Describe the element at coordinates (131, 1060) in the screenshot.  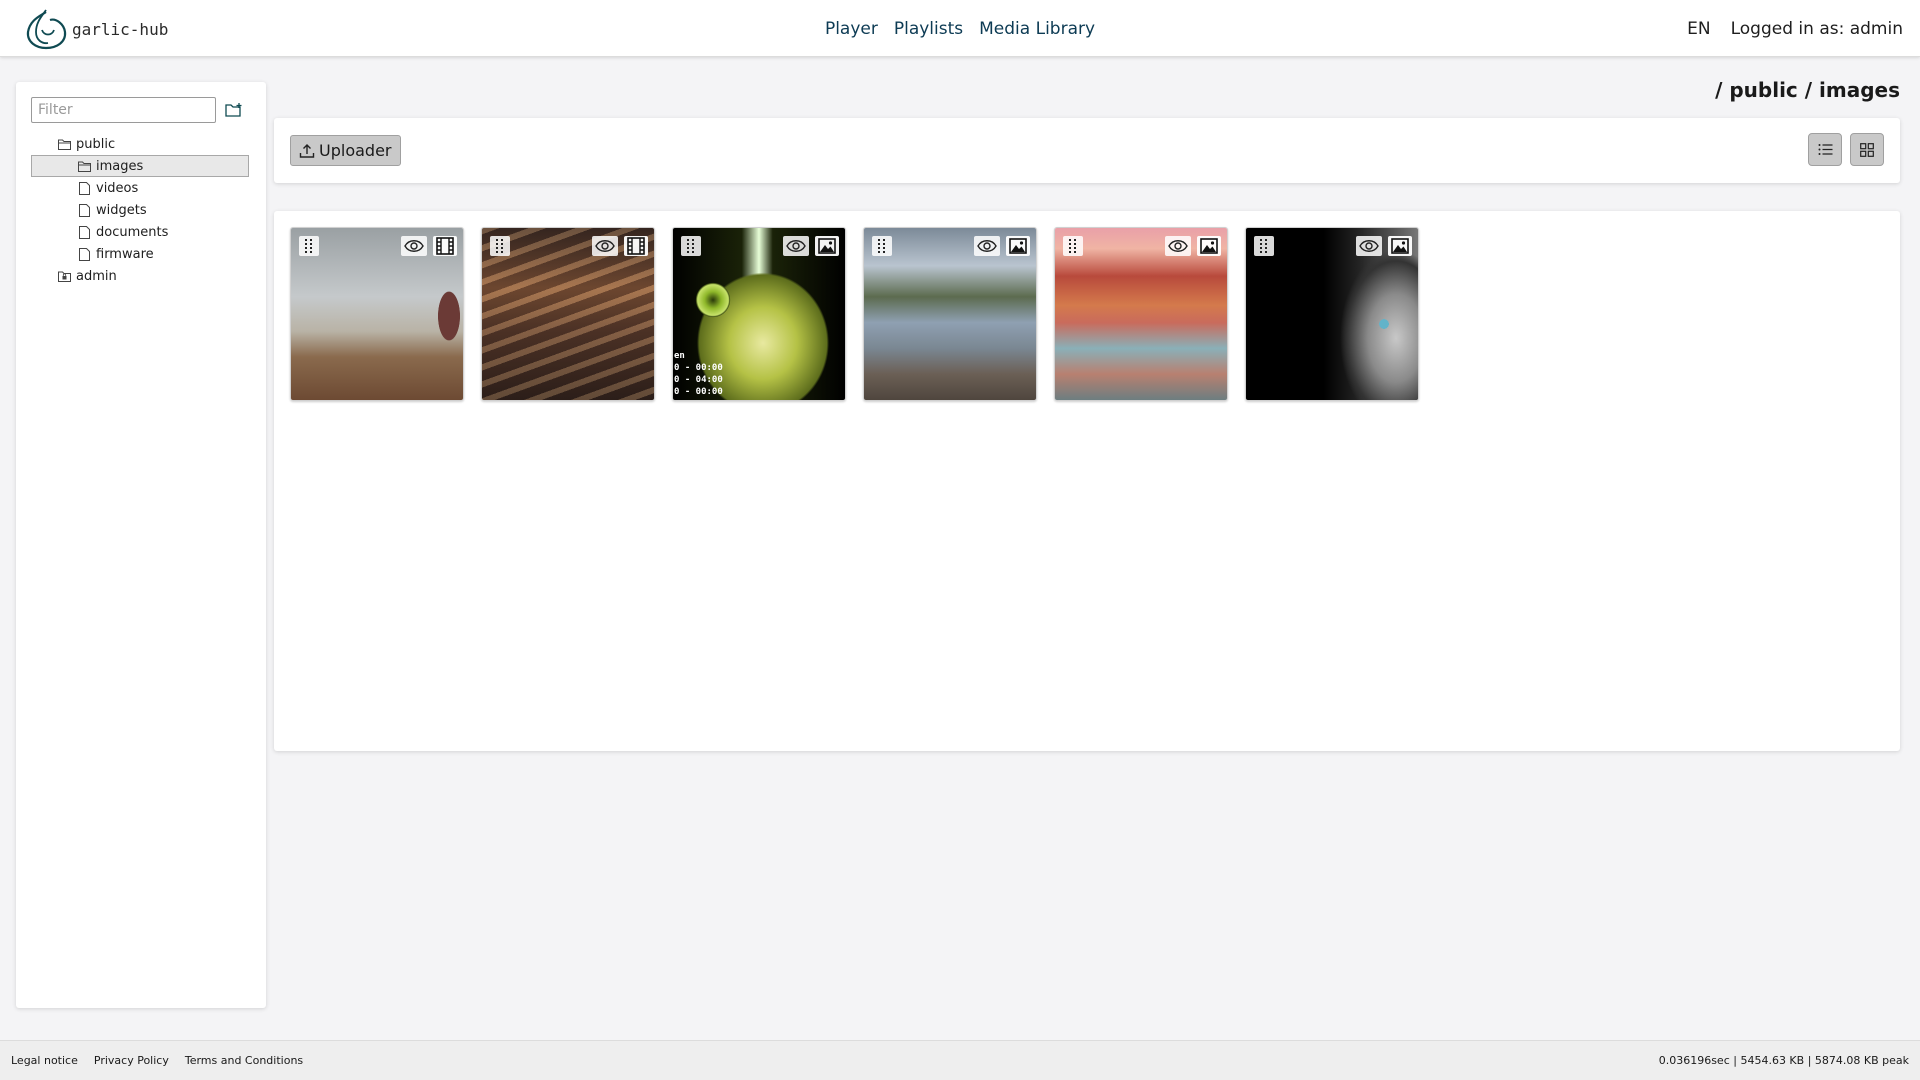
I see `privacy-policy-link: Privacy Policy` at that location.